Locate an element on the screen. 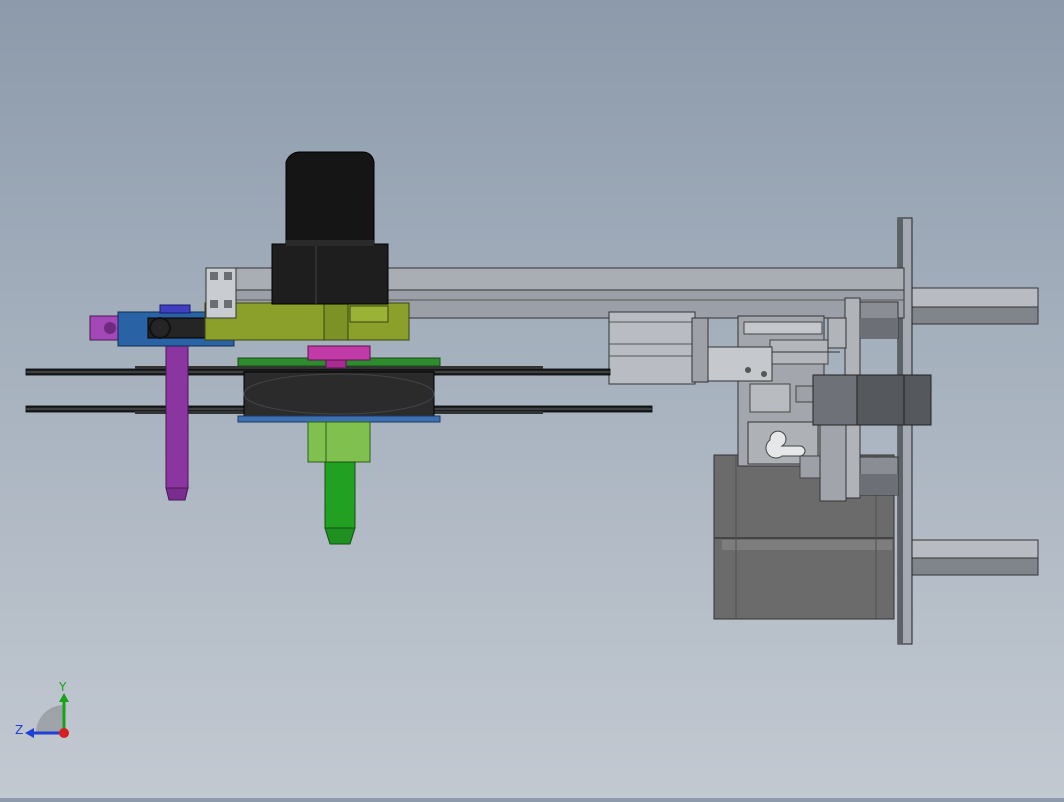  y-axis-label: Y is located at coordinates (62, 687).